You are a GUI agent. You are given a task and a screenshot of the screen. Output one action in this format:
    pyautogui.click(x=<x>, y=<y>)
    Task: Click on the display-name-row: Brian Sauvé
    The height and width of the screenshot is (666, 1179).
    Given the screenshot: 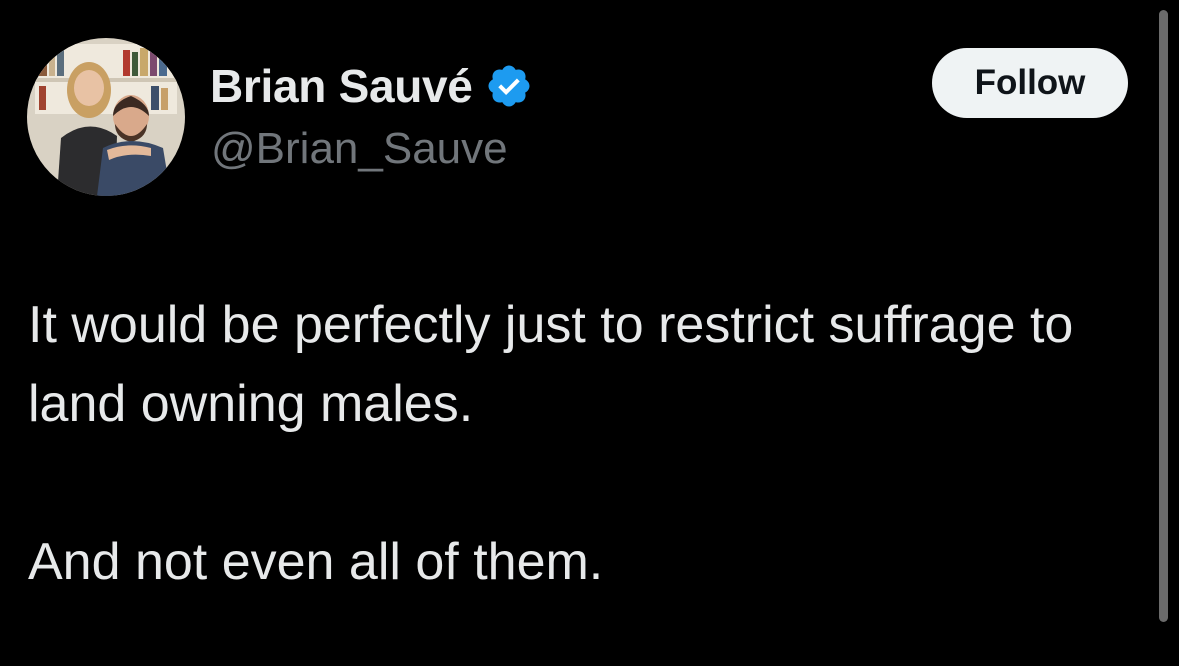 What is the action you would take?
    pyautogui.click(x=371, y=86)
    